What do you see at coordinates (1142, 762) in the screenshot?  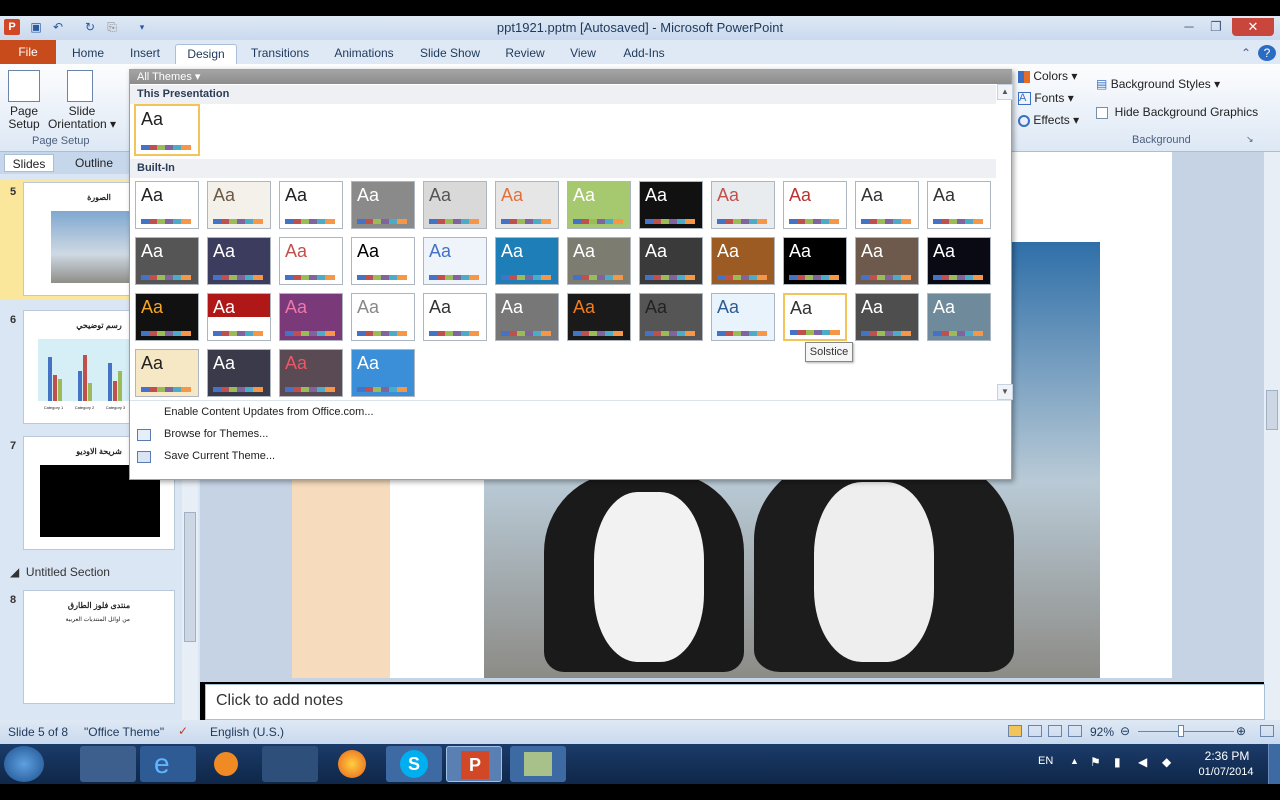 I see `volume-icon: ◀` at bounding box center [1142, 762].